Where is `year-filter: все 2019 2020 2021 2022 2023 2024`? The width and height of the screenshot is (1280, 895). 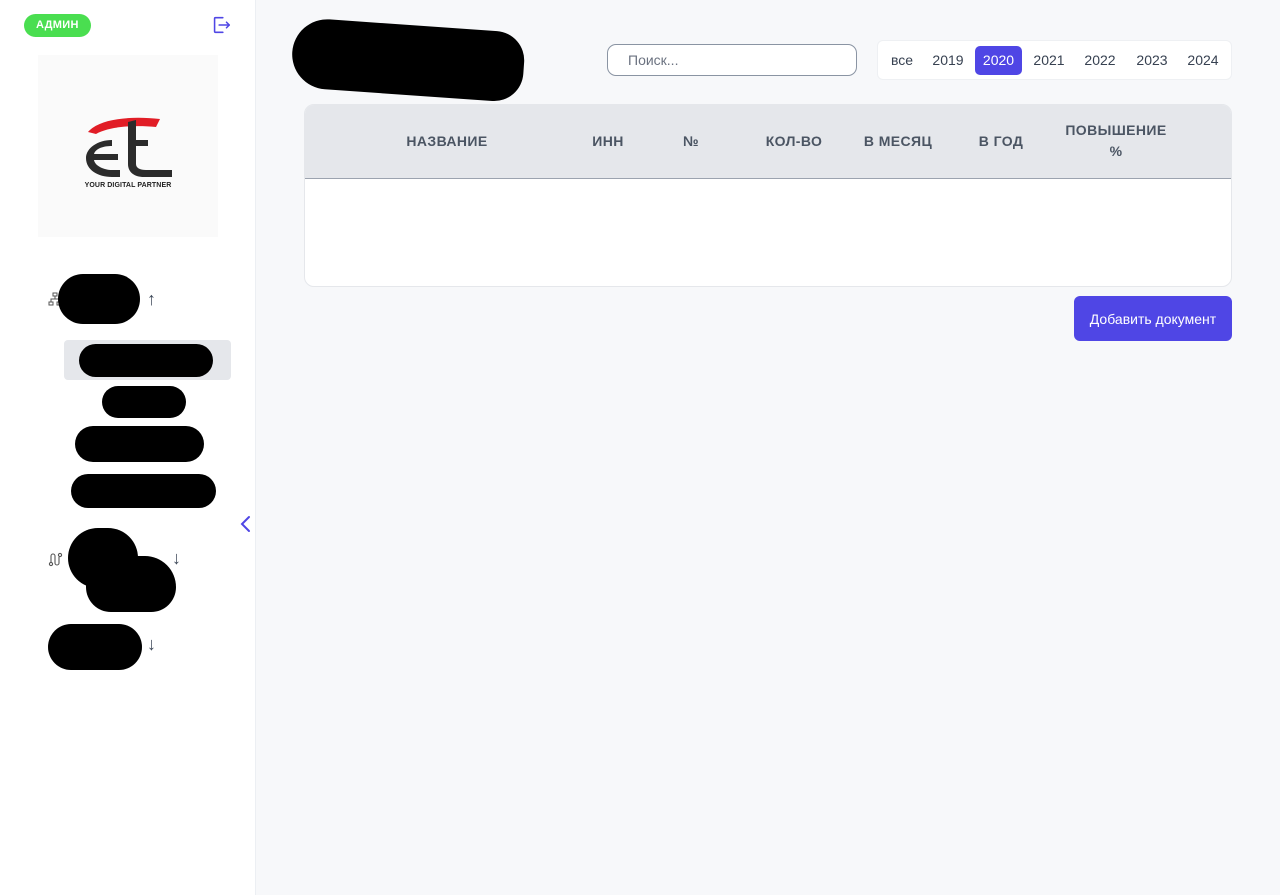
year-filter: все 2019 2020 2021 2022 2023 2024 is located at coordinates (1054, 60).